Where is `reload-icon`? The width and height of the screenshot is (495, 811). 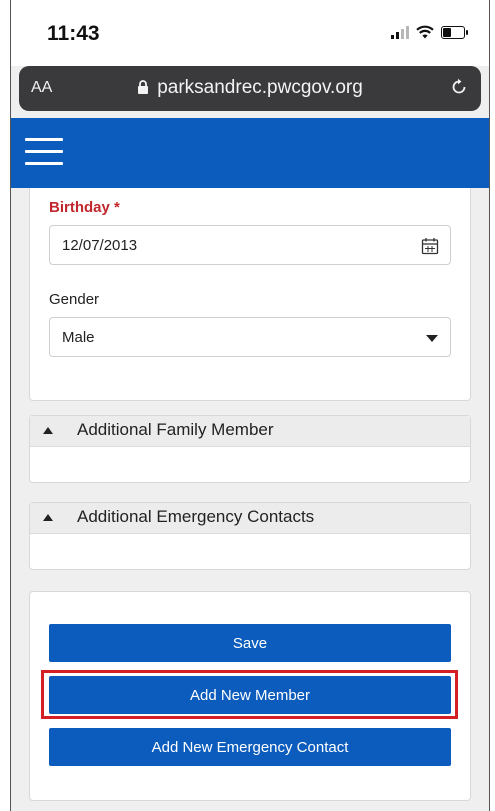
reload-icon is located at coordinates (459, 87).